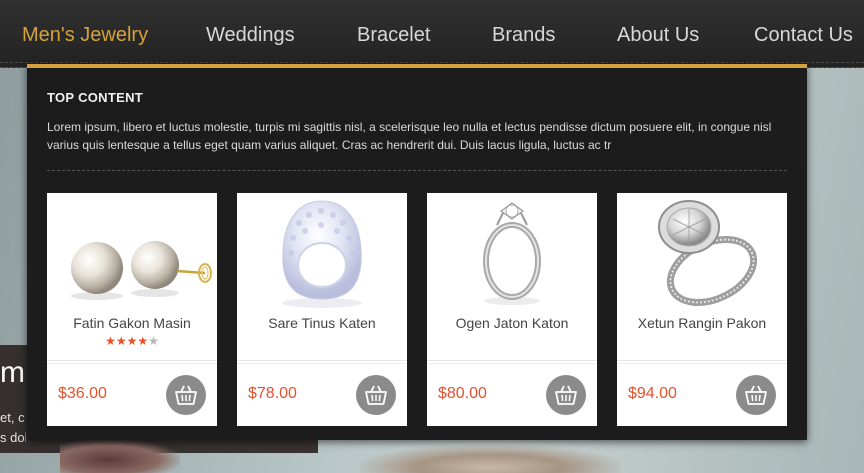  Describe the element at coordinates (13, 437) in the screenshot. I see `hero-caption-line: s dol` at that location.